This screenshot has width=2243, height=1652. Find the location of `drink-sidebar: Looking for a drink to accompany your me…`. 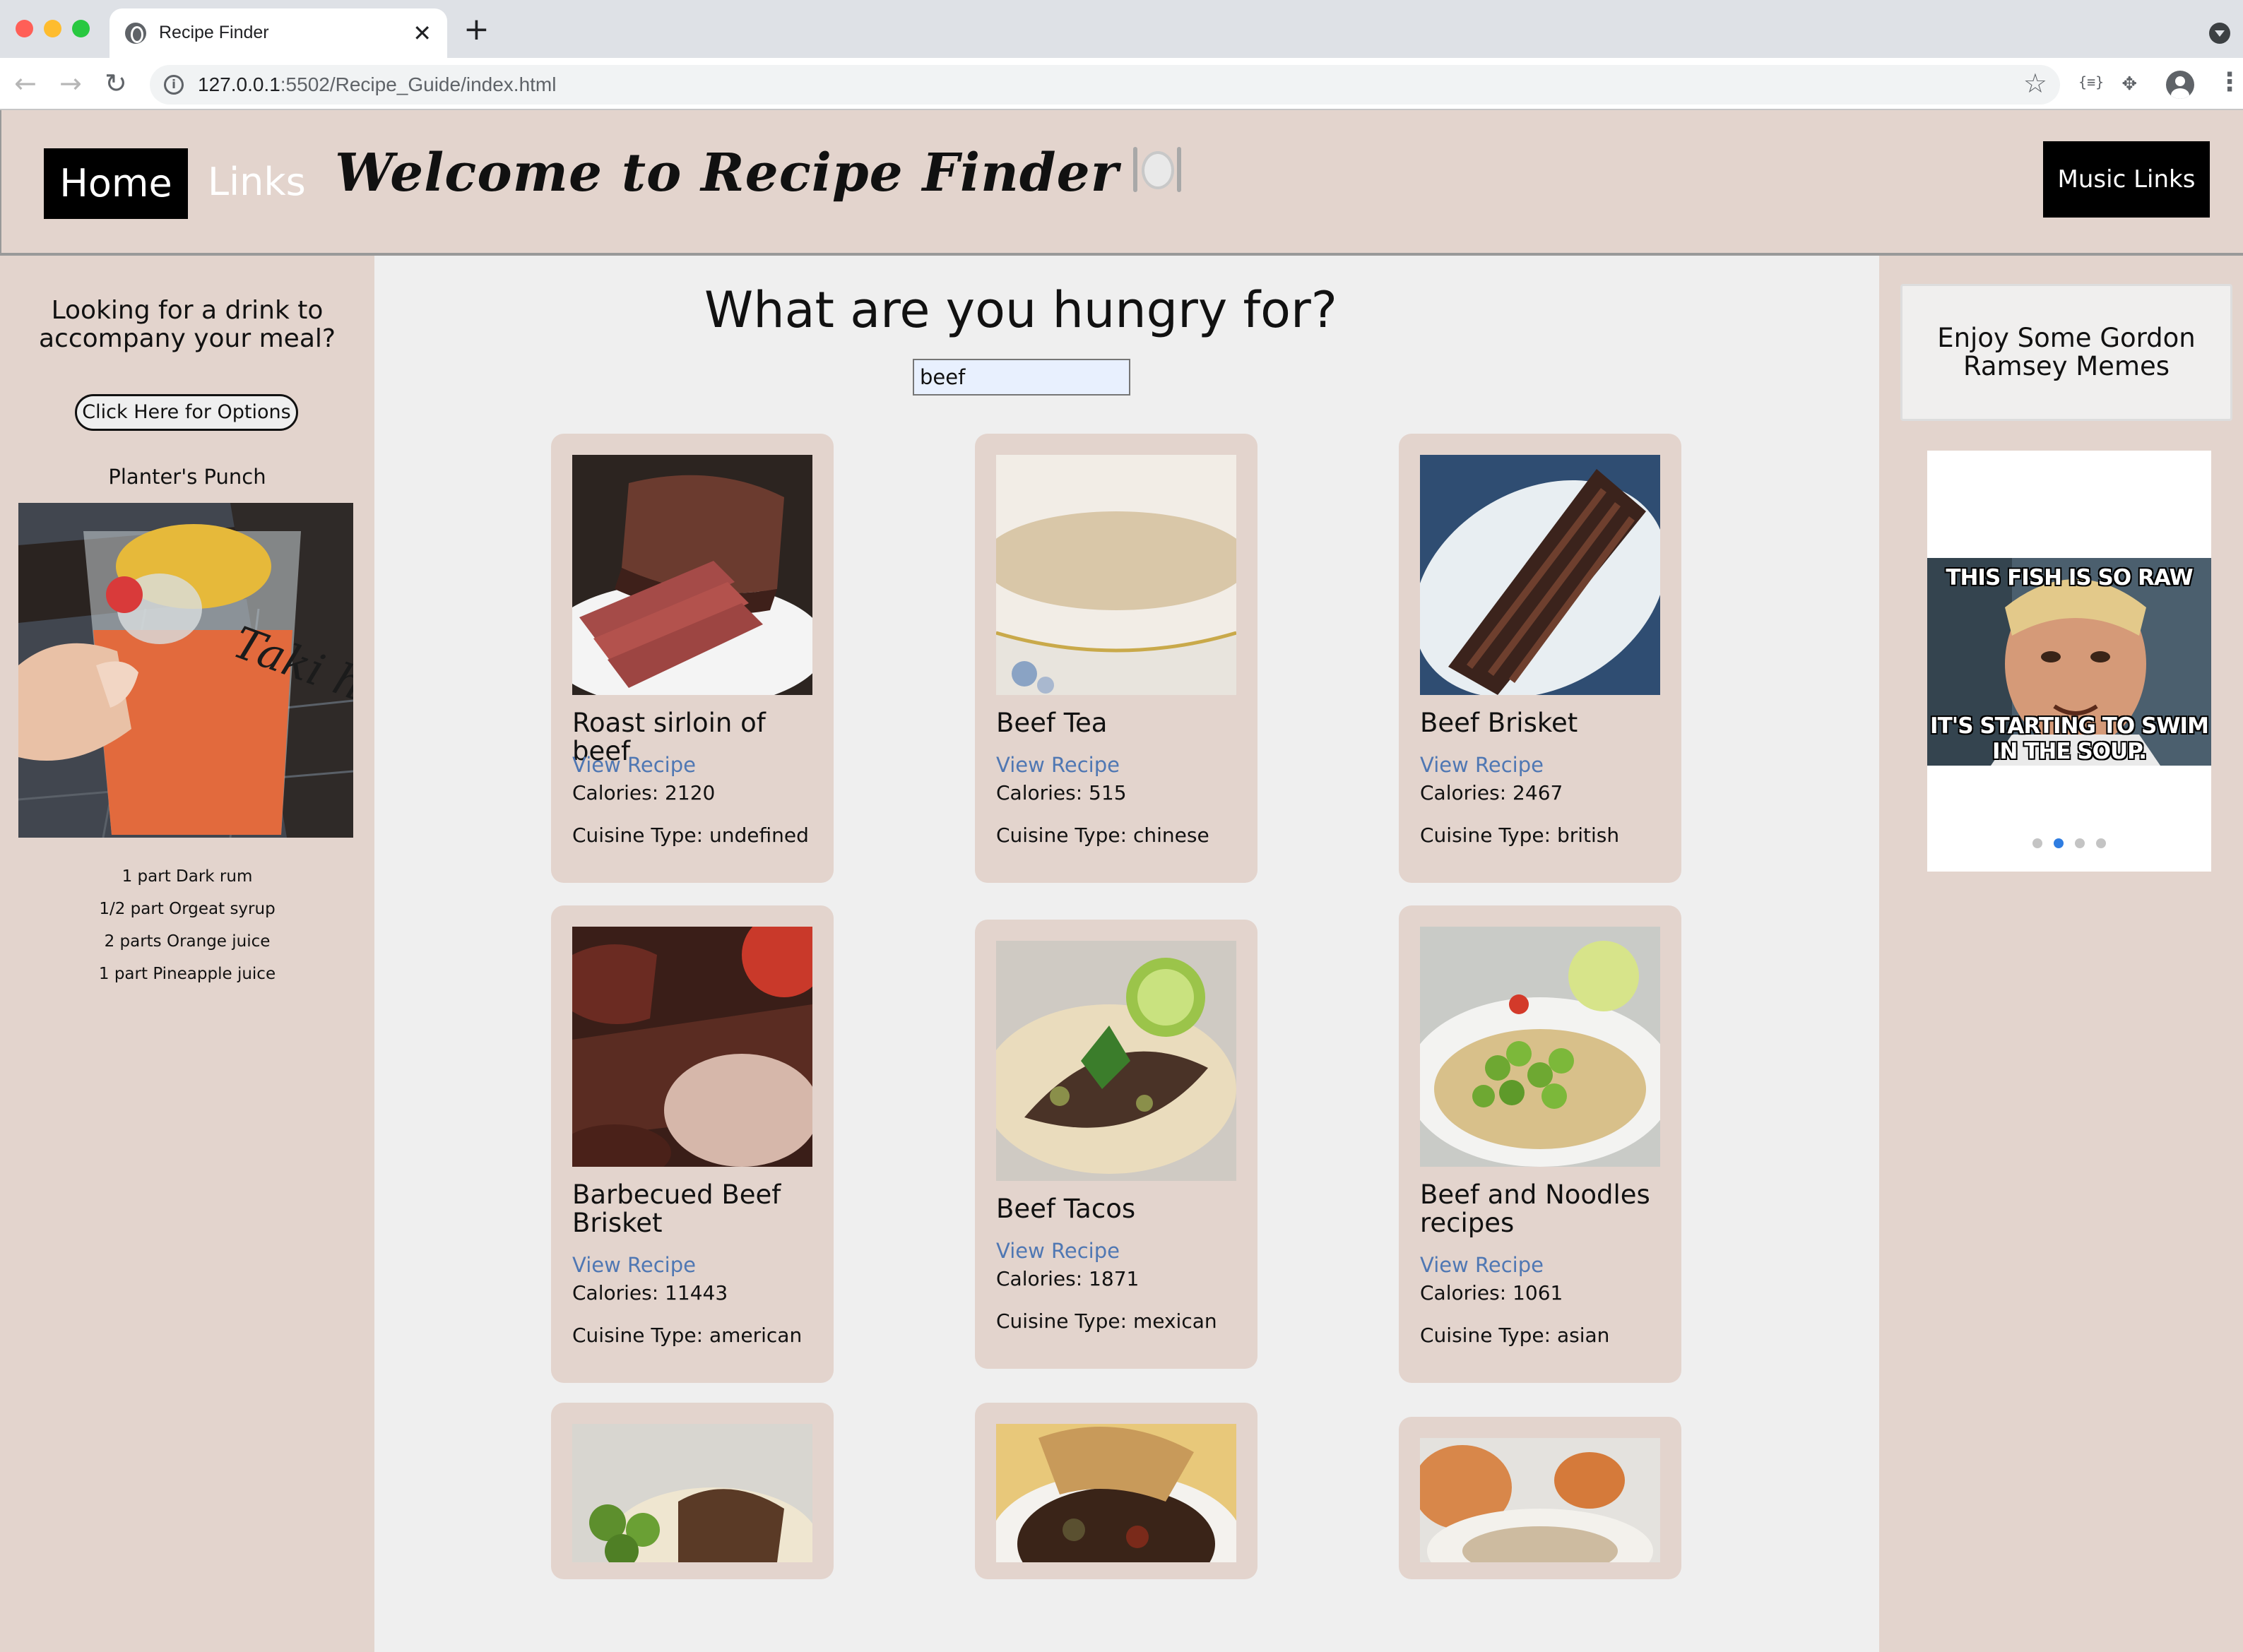

drink-sidebar: Looking for a drink to accompany your me… is located at coordinates (187, 954).